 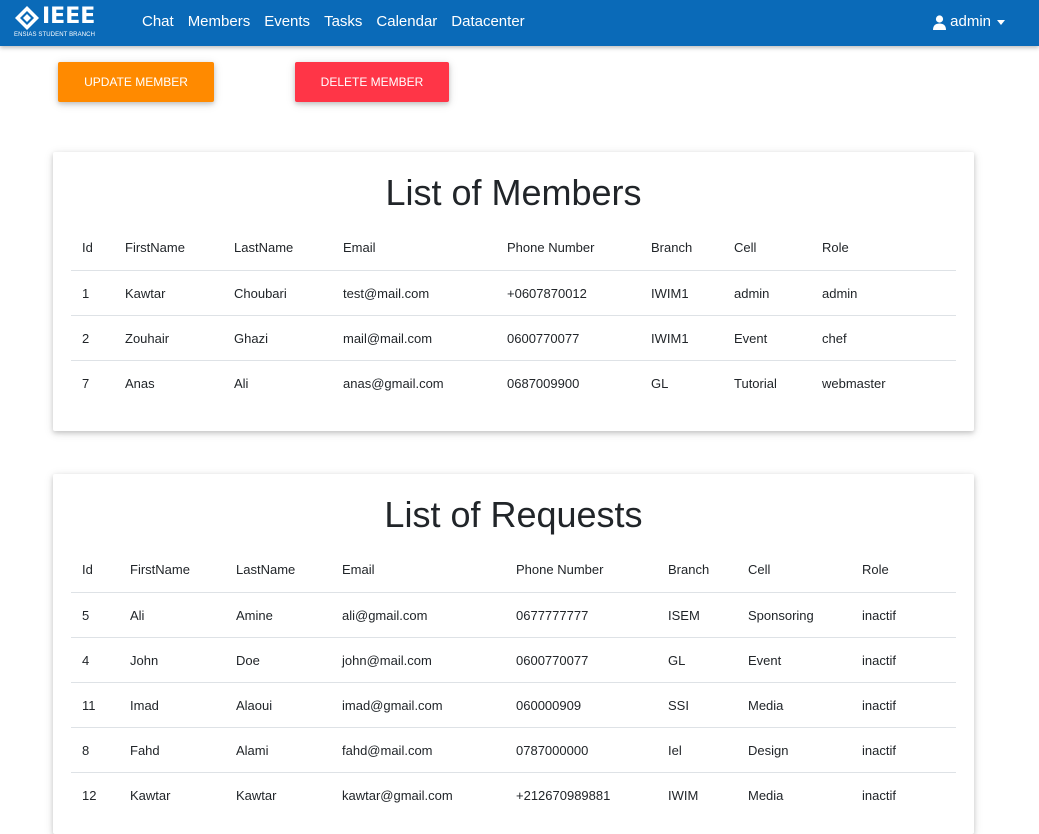 I want to click on cell-id: 11, so click(x=95, y=705).